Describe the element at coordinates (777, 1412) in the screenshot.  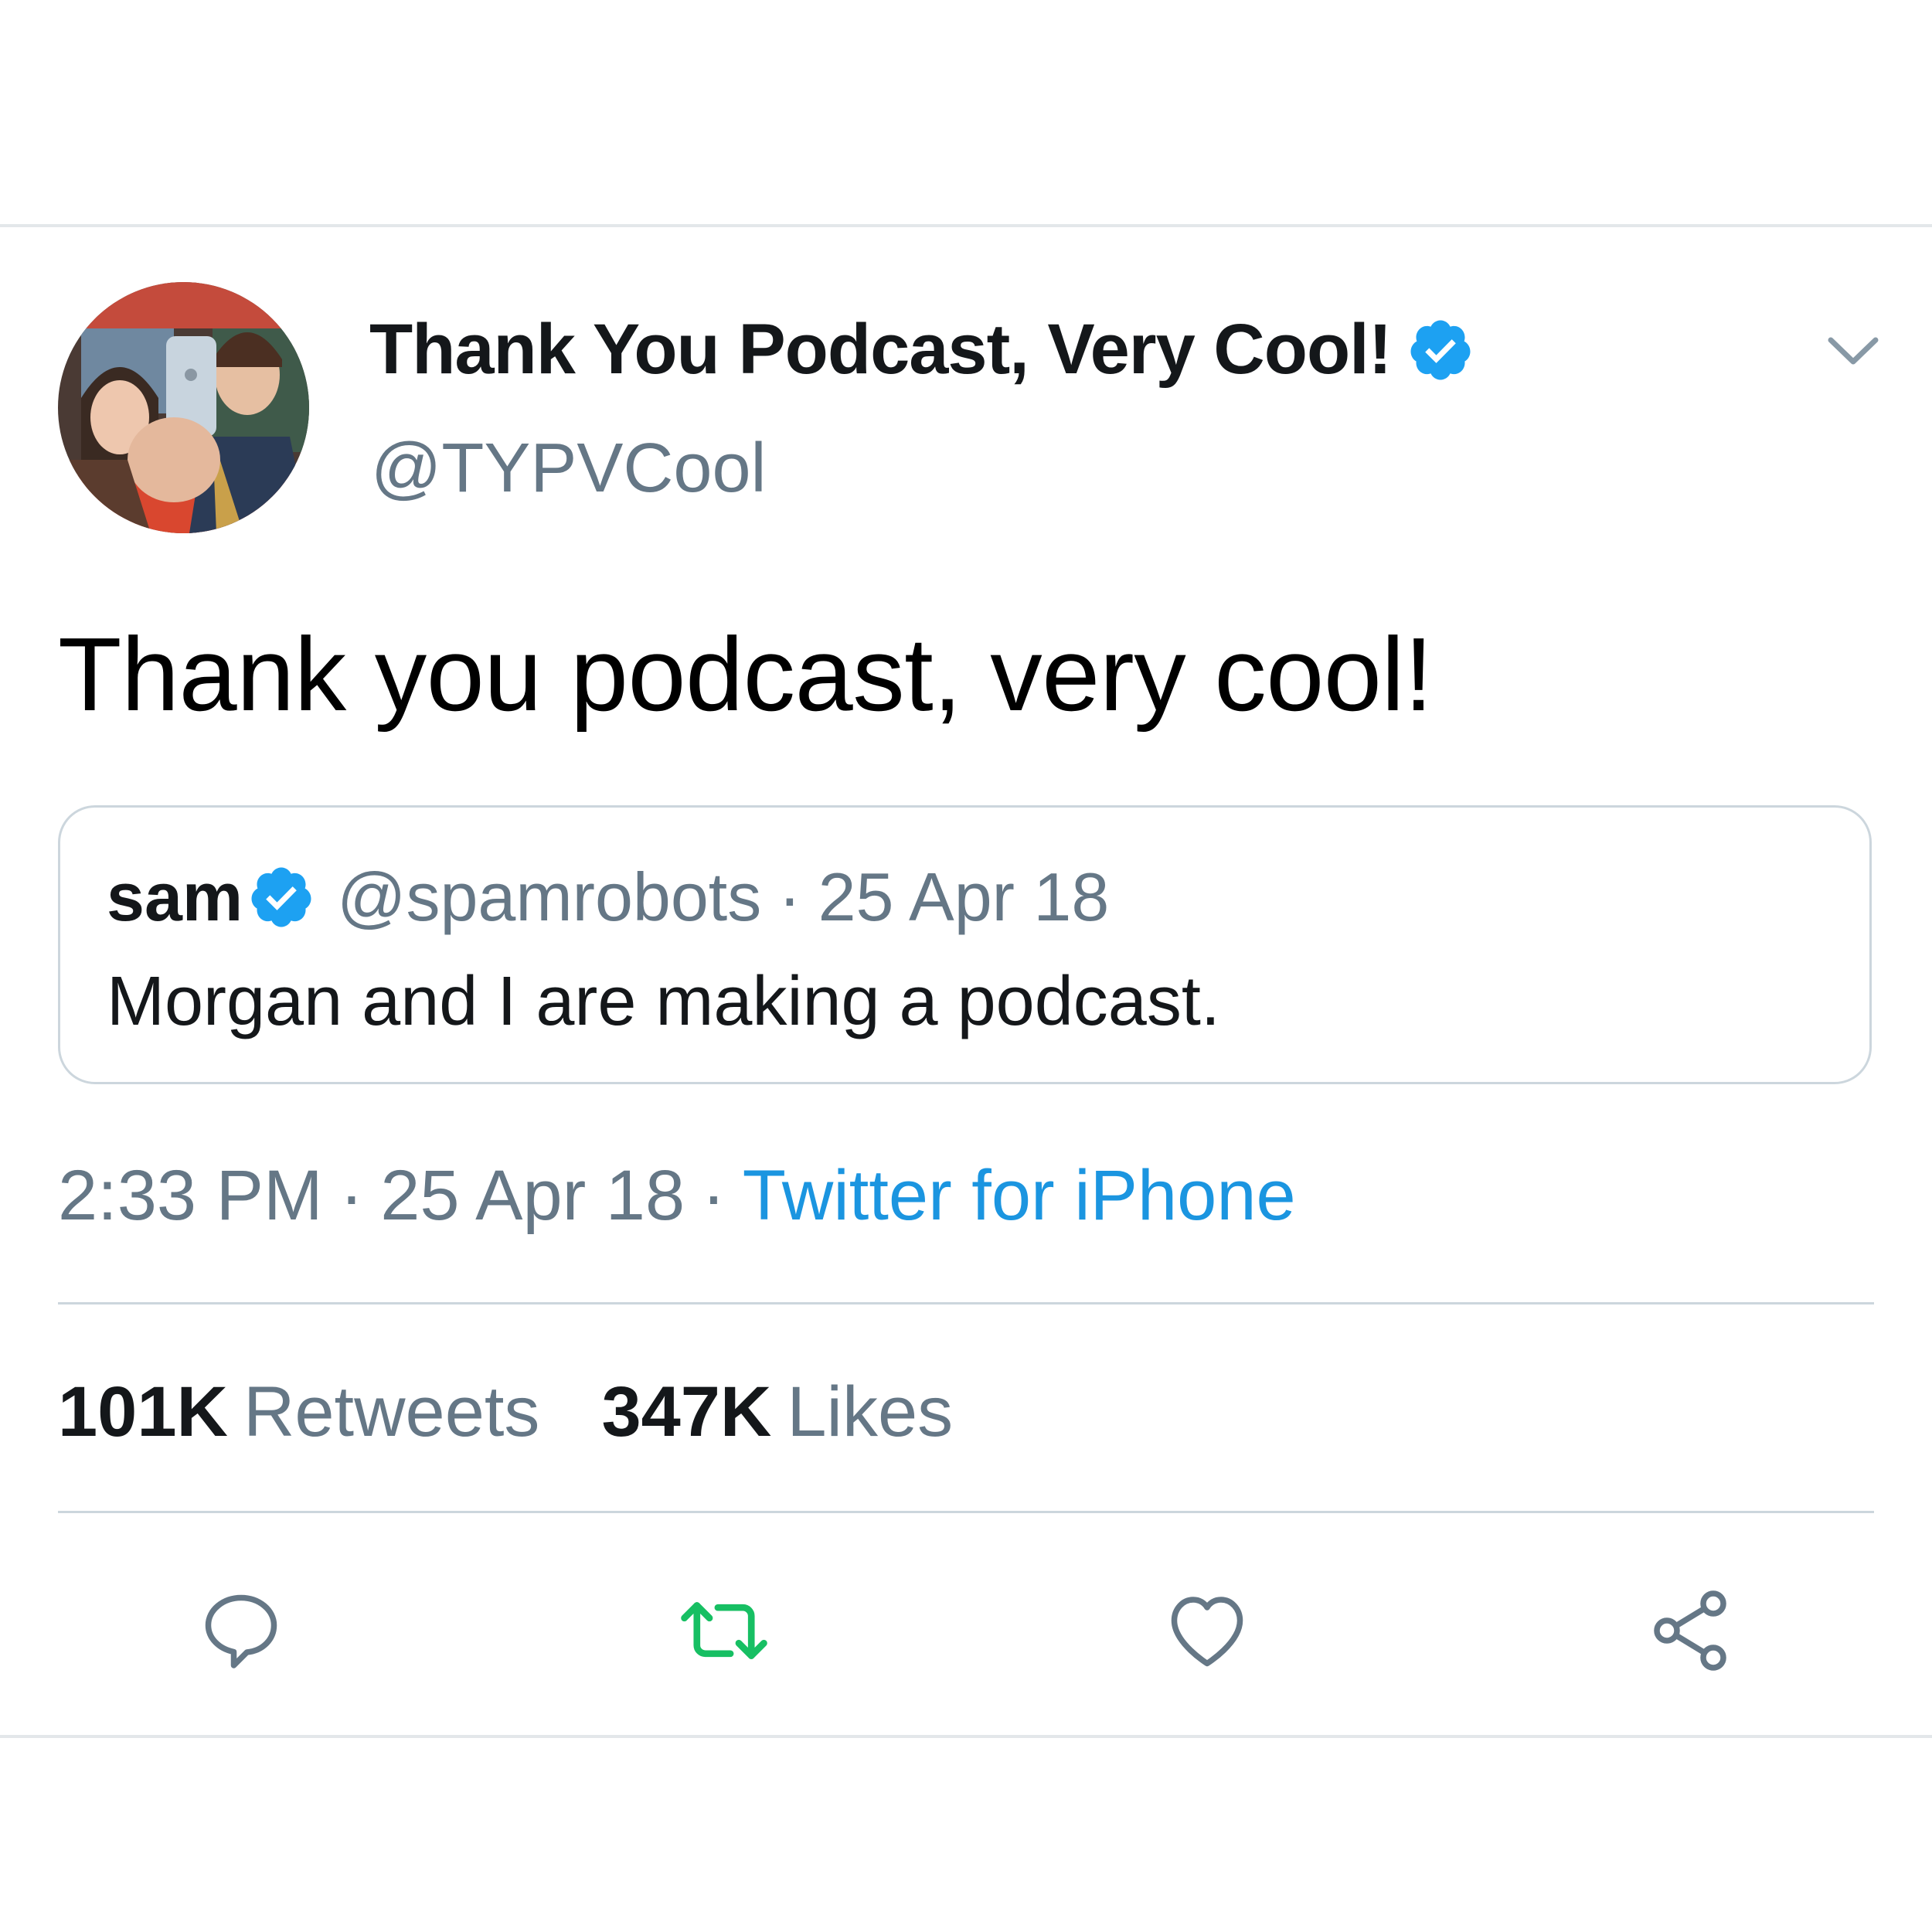
I see `likes-stat: 347K Likes` at that location.